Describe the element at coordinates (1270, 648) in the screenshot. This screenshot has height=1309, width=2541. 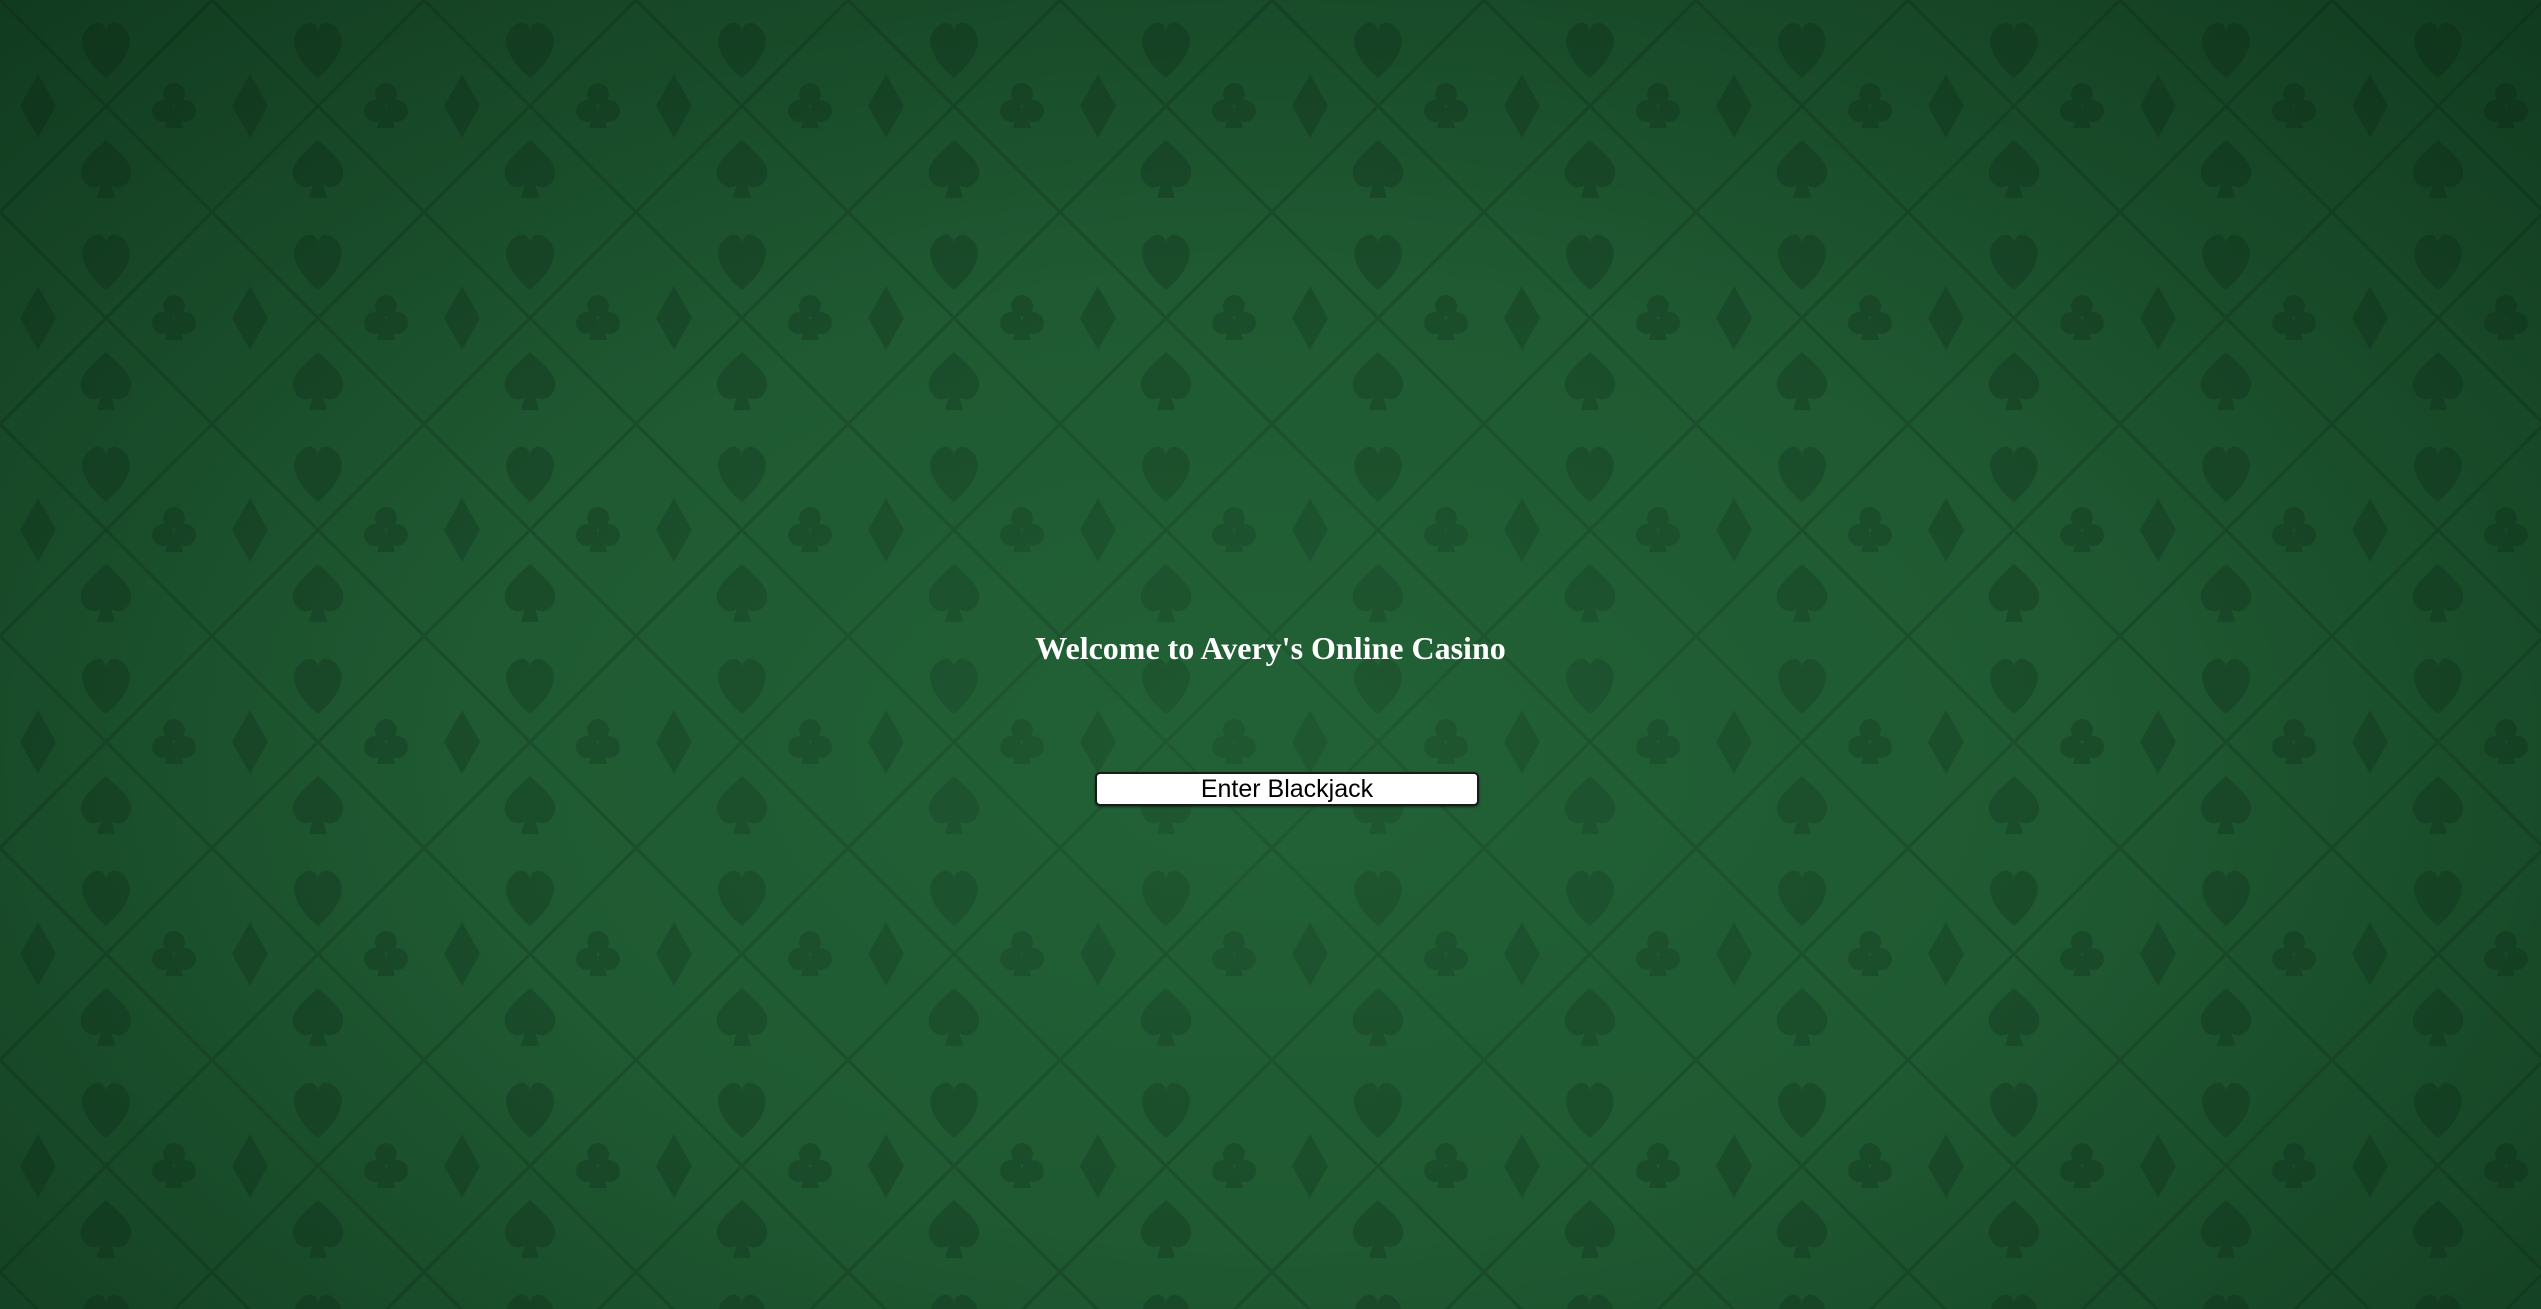
I see `page-title: Welcome to Avery's Online Casino` at that location.